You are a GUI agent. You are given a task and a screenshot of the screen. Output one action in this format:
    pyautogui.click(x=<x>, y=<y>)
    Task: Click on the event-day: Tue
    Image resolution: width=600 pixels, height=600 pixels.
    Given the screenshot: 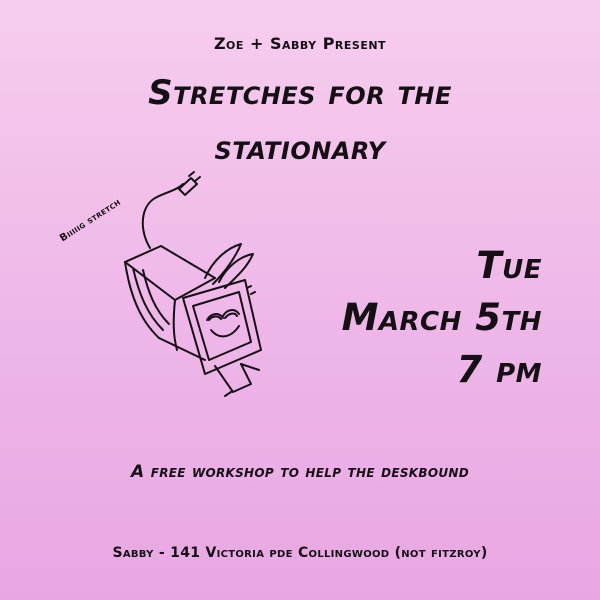 What is the action you would take?
    pyautogui.click(x=509, y=265)
    